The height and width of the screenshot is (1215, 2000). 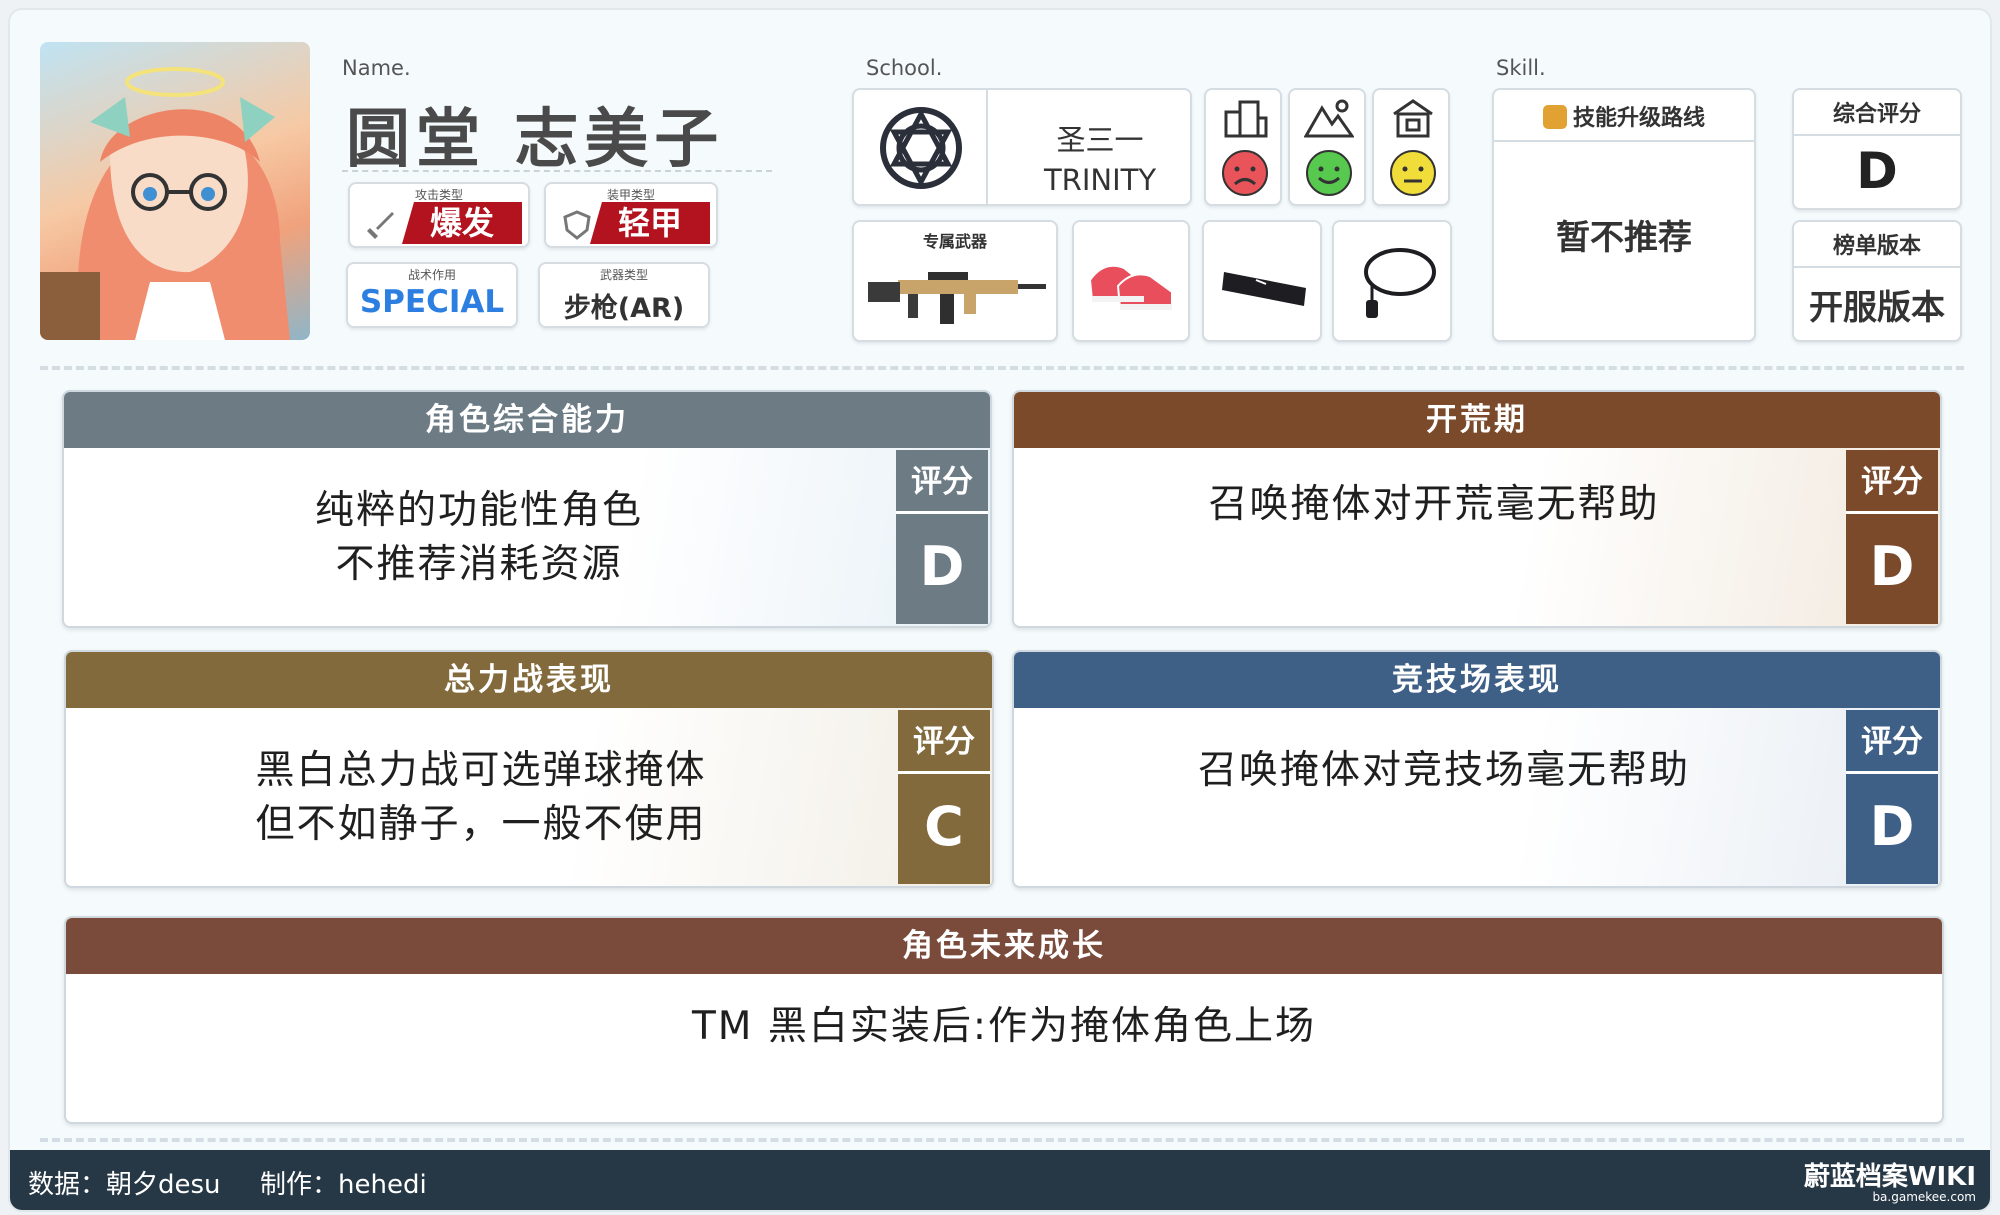 I want to click on terrain-outdoor-box, so click(x=1327, y=147).